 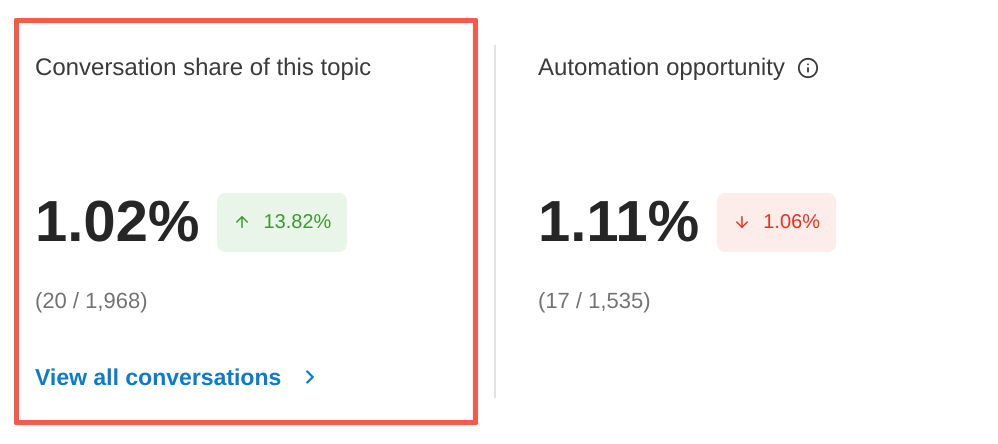 What do you see at coordinates (776, 222) in the screenshot?
I see `change-badge: 1.06%` at bounding box center [776, 222].